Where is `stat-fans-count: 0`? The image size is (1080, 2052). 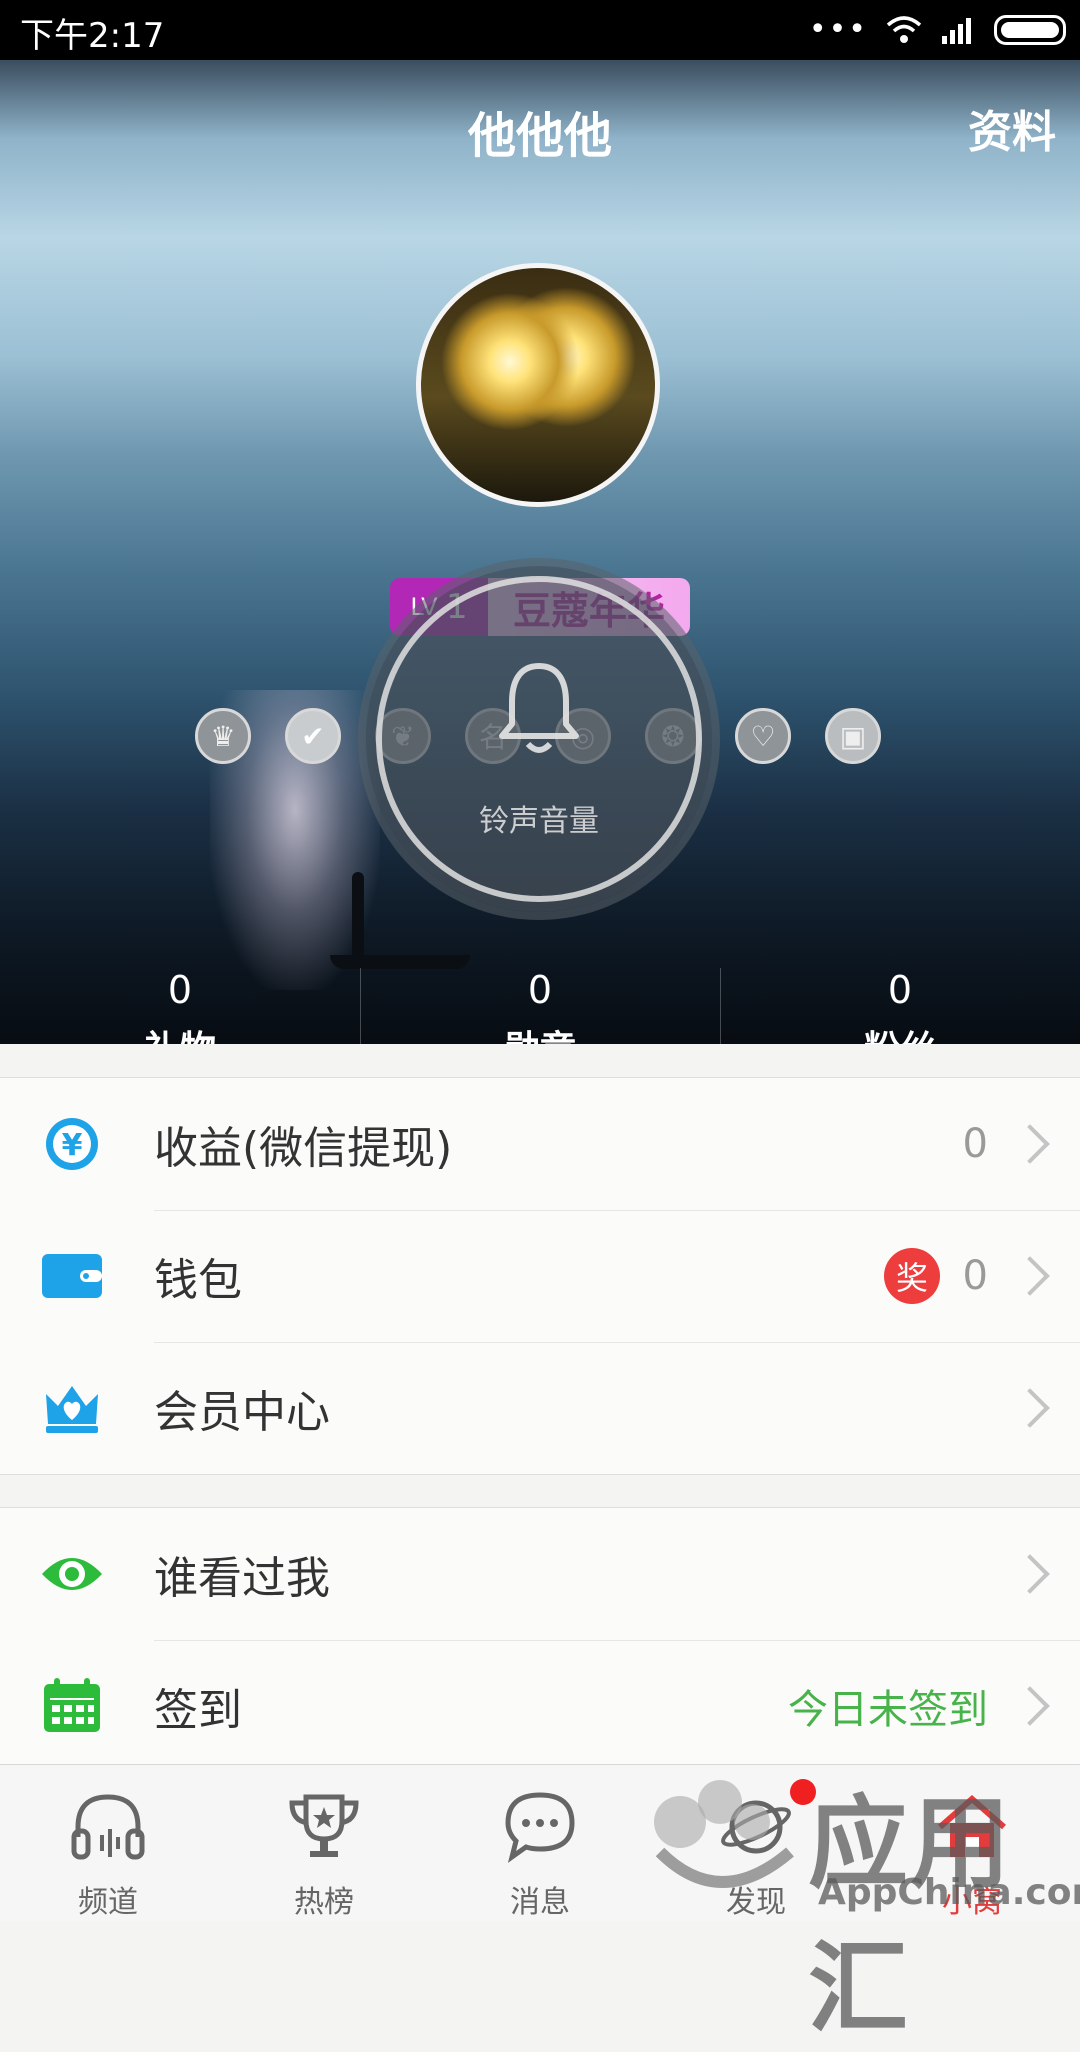
stat-fans-count: 0 is located at coordinates (900, 990).